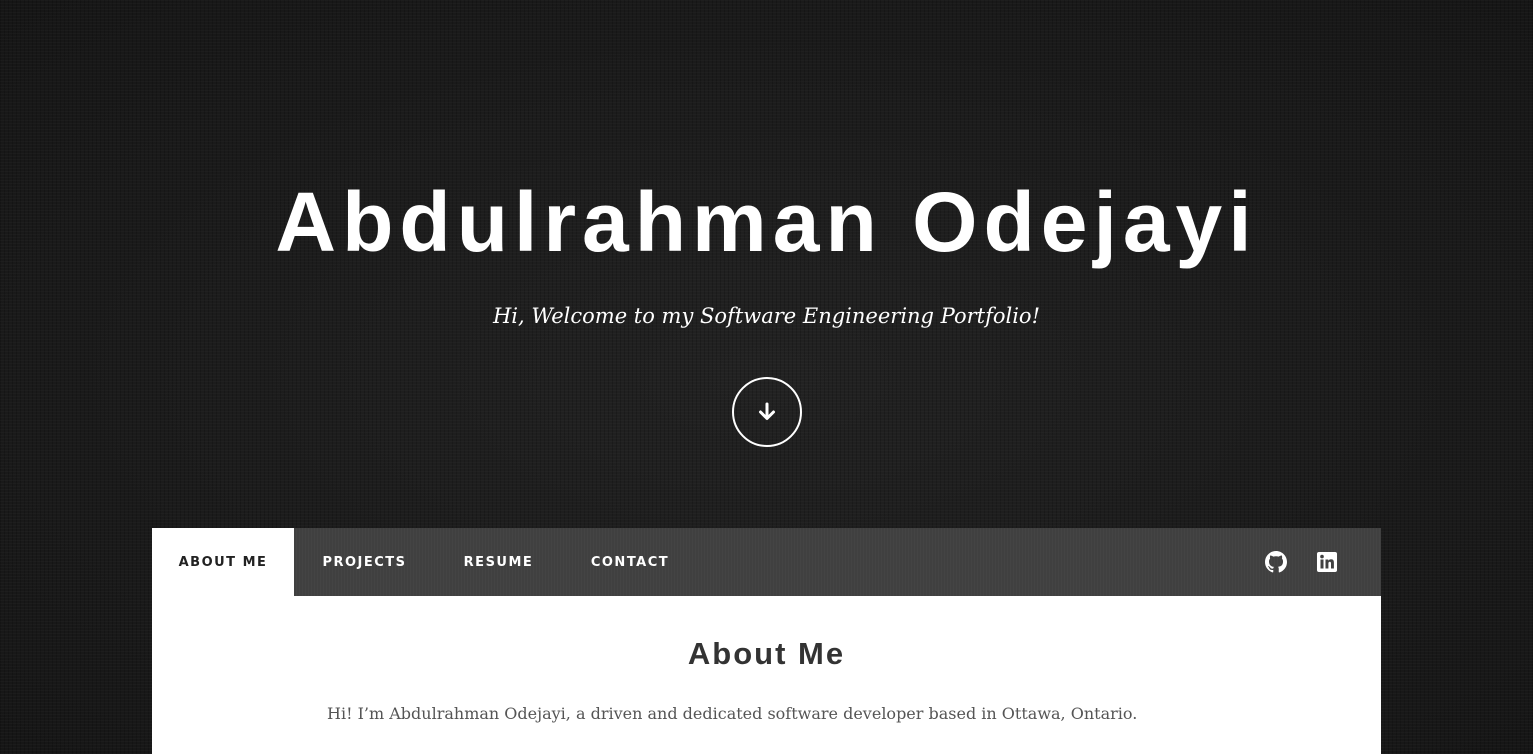 This screenshot has height=754, width=1533. What do you see at coordinates (223, 562) in the screenshot?
I see `tab-about-me: ABOUT ME` at bounding box center [223, 562].